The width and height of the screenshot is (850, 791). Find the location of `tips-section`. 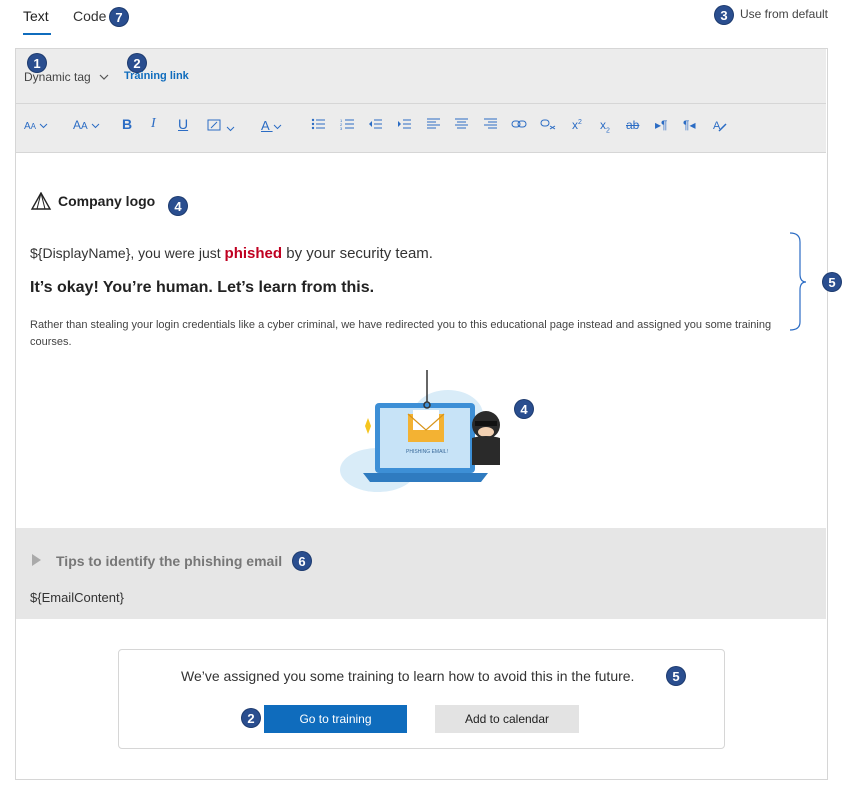

tips-section is located at coordinates (421, 573).